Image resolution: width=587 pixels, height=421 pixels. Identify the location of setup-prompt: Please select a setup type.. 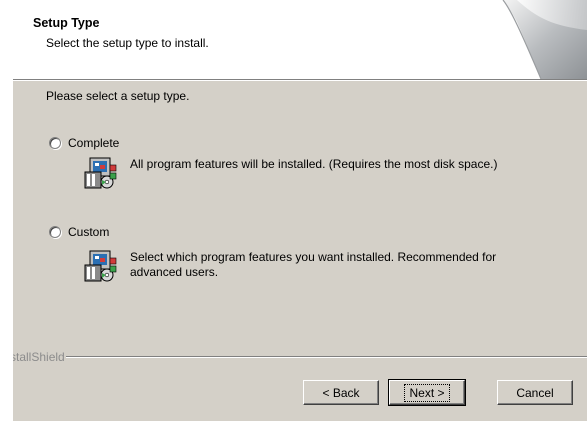
(118, 96).